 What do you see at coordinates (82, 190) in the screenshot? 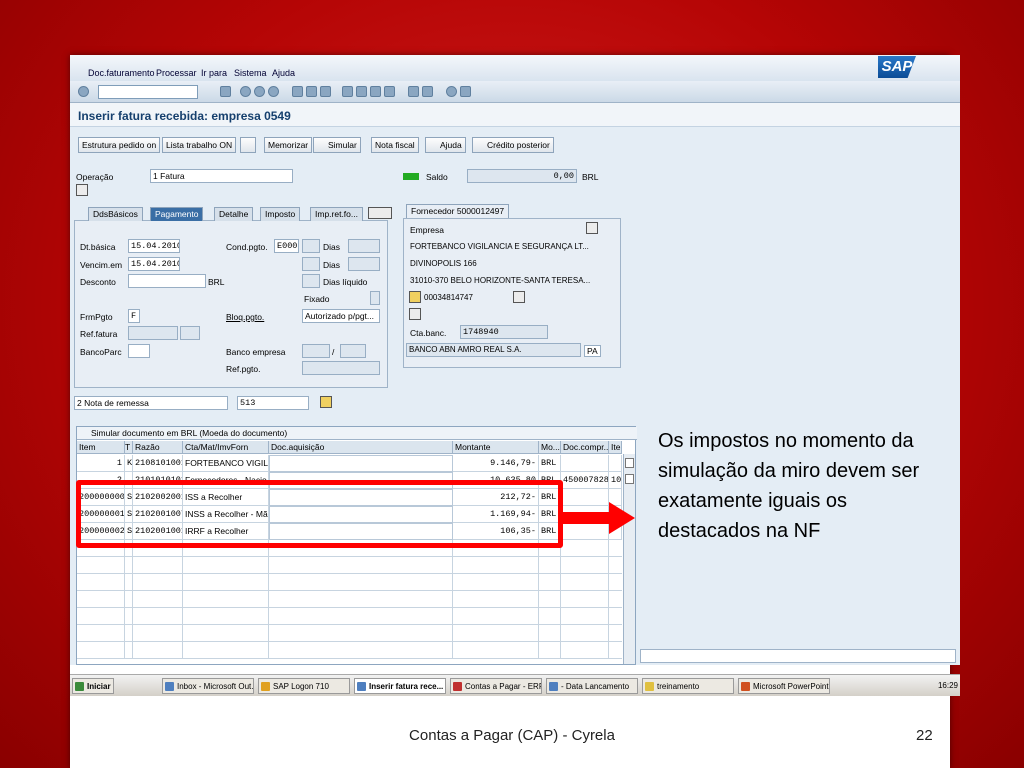
I see `header-toggle-icon` at bounding box center [82, 190].